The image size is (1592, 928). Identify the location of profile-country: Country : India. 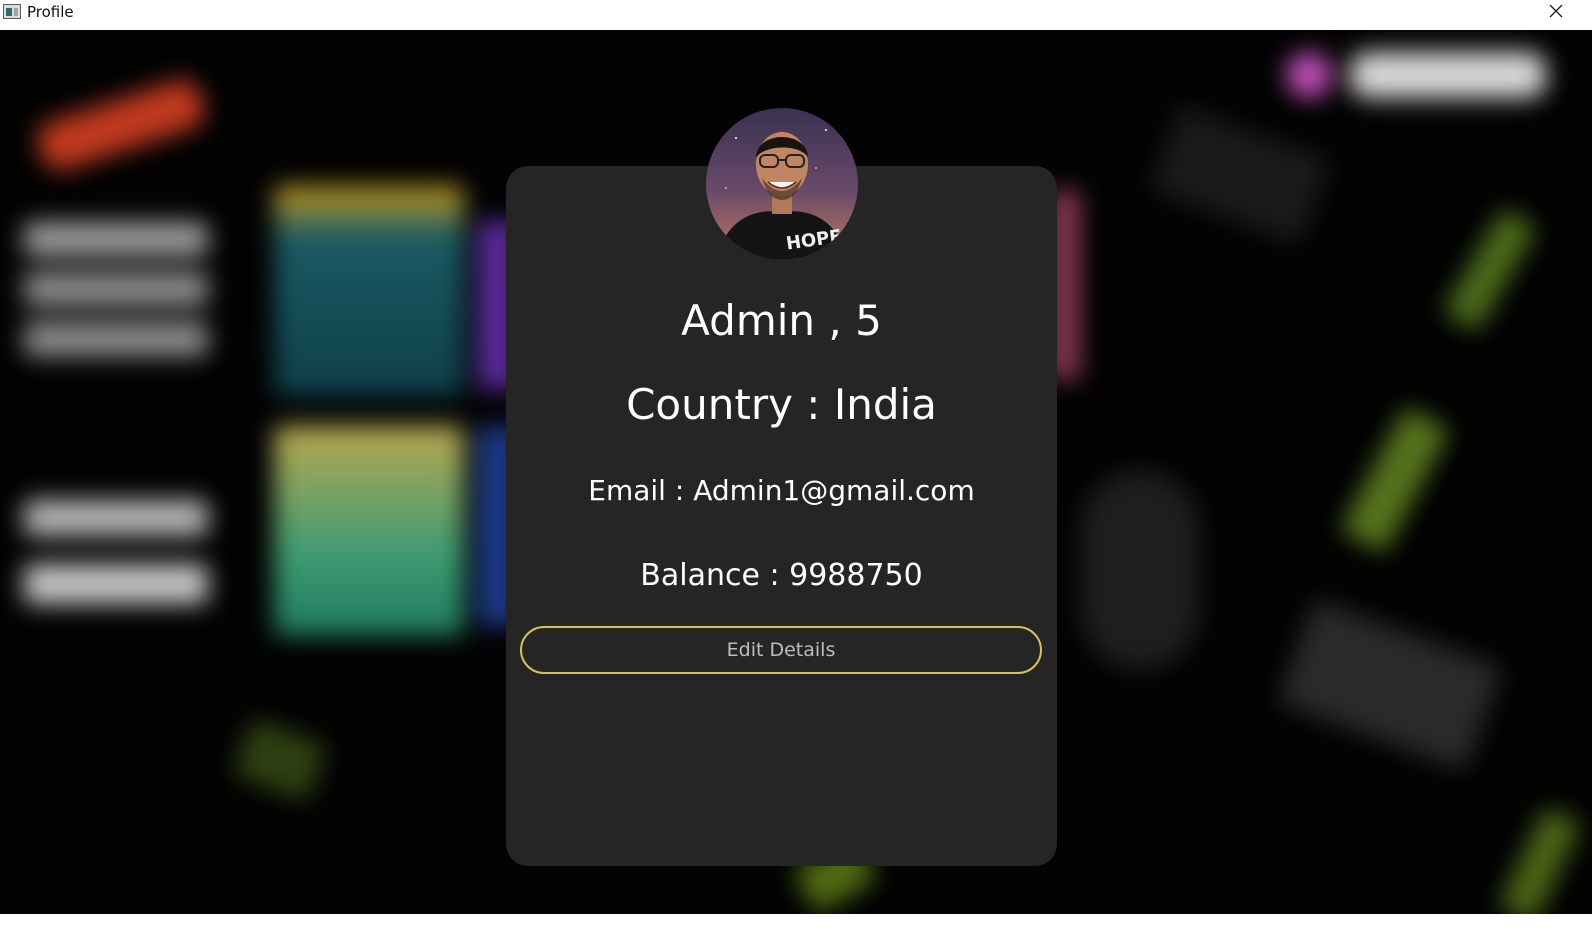
(781, 404).